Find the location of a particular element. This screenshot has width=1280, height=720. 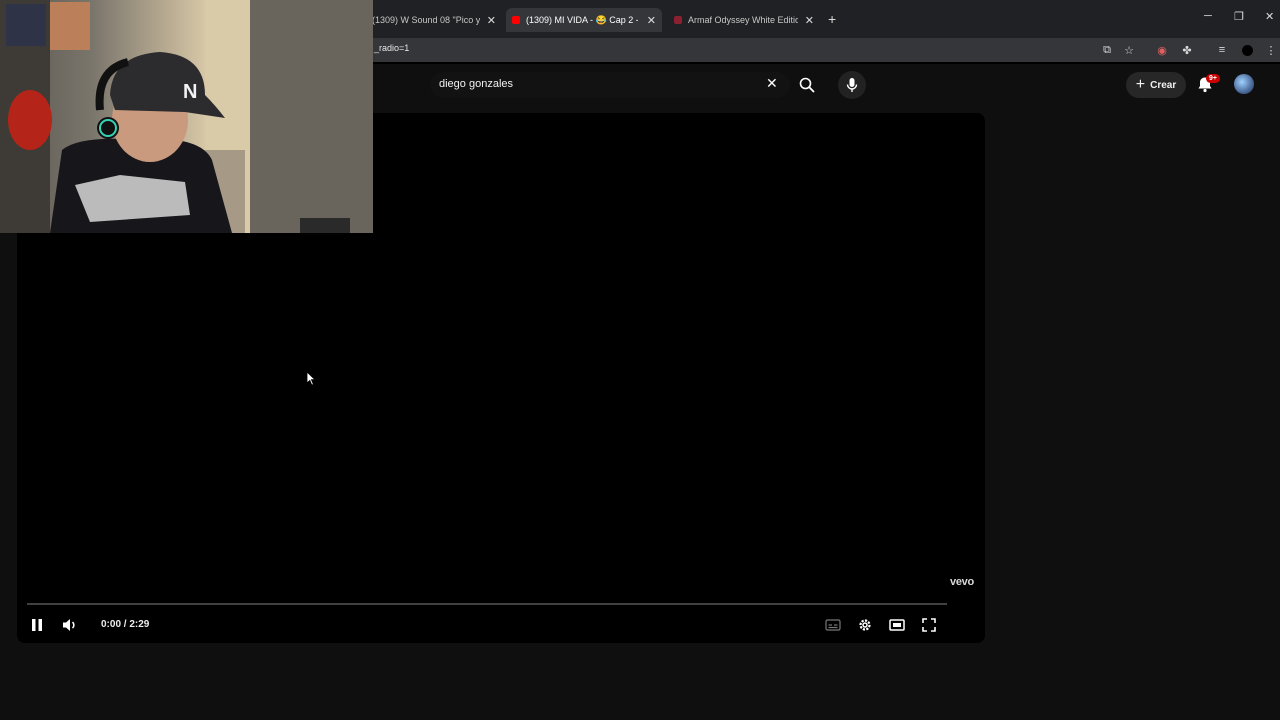

fullscreen-icon is located at coordinates (929, 625).